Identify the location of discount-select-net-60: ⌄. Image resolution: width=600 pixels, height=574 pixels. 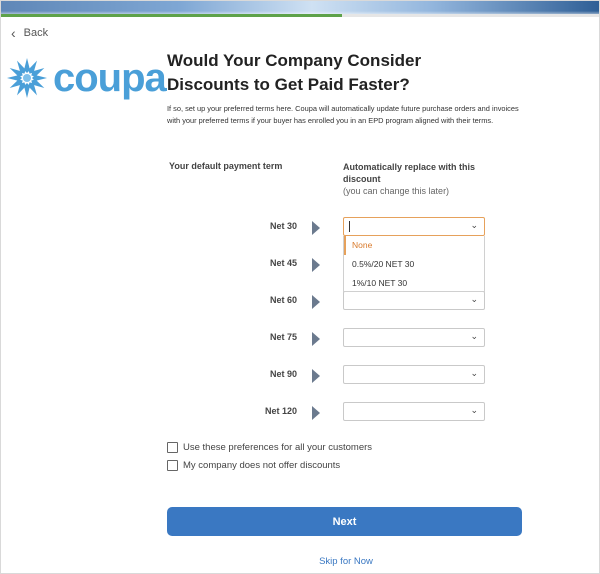
(414, 300).